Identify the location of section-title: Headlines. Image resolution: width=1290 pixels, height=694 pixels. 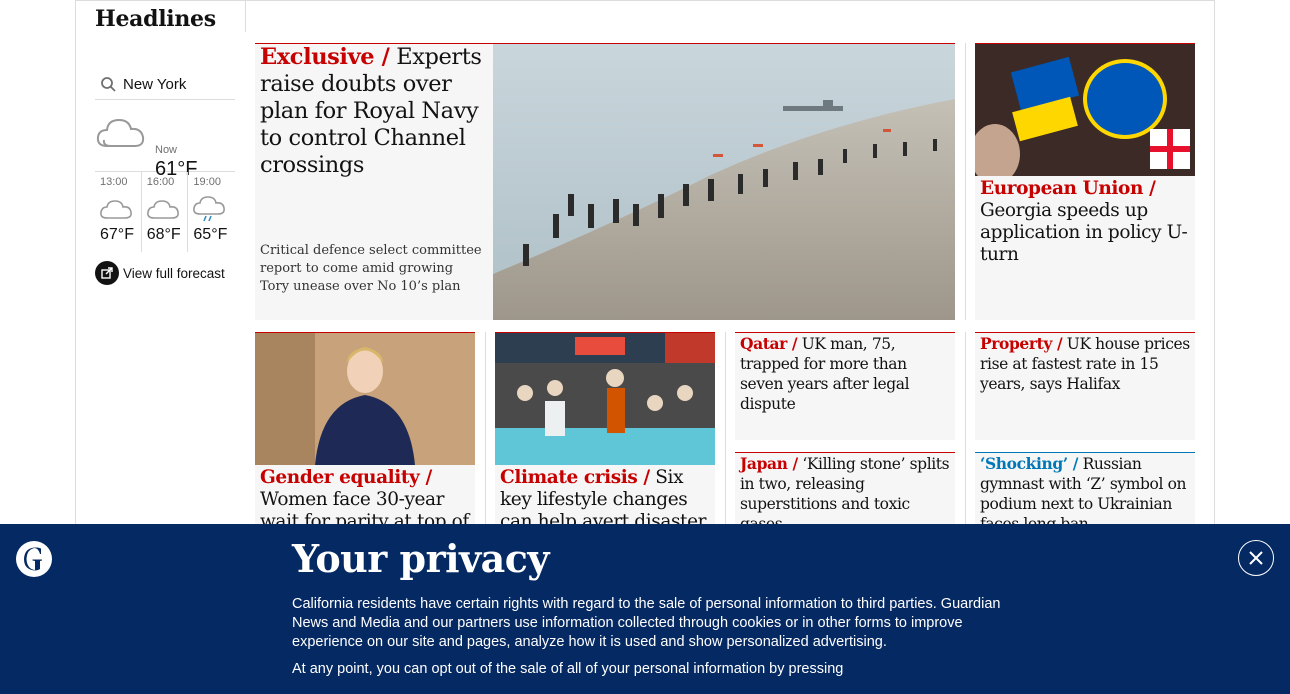
(155, 19).